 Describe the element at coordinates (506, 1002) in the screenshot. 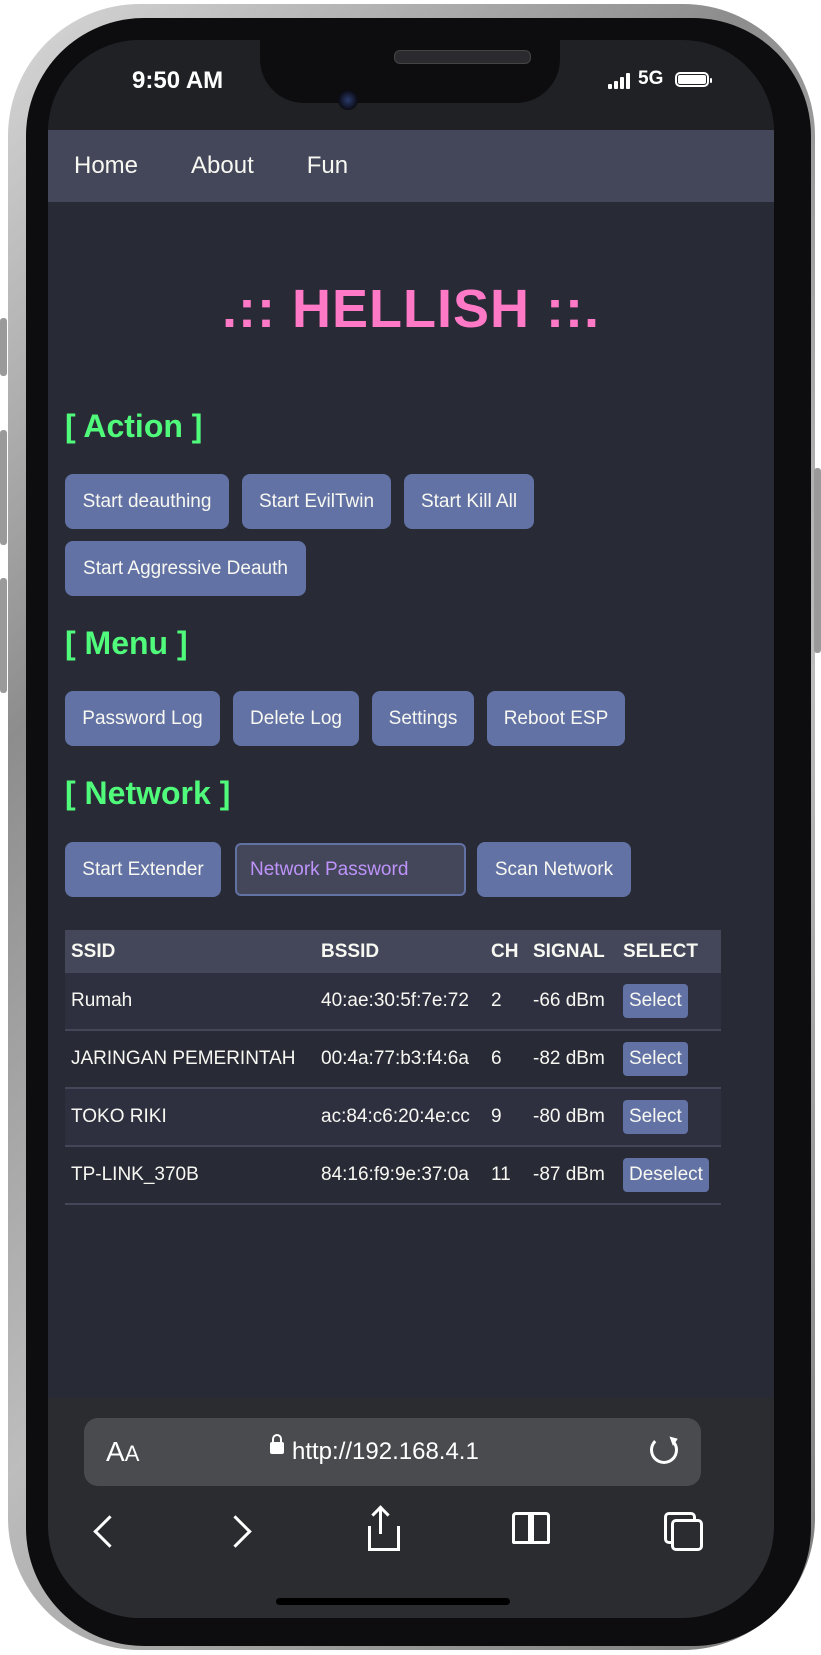

I see `cell-ch: 2` at that location.